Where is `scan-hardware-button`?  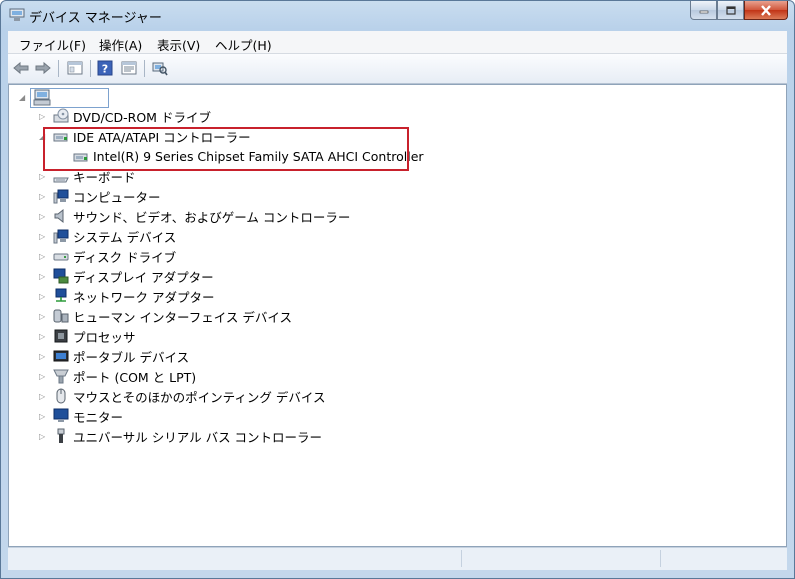
scan-hardware-button is located at coordinates (160, 68).